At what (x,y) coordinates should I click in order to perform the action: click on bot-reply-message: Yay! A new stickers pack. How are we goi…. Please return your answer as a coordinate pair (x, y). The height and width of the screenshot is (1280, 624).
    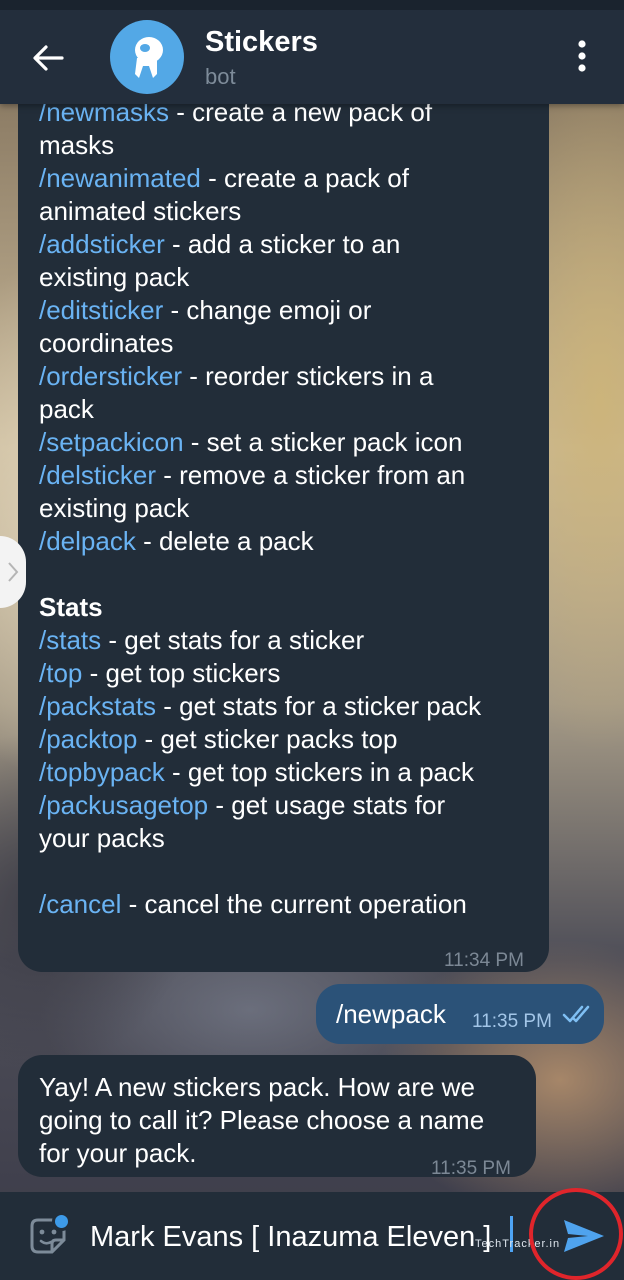
    Looking at the image, I should click on (277, 1117).